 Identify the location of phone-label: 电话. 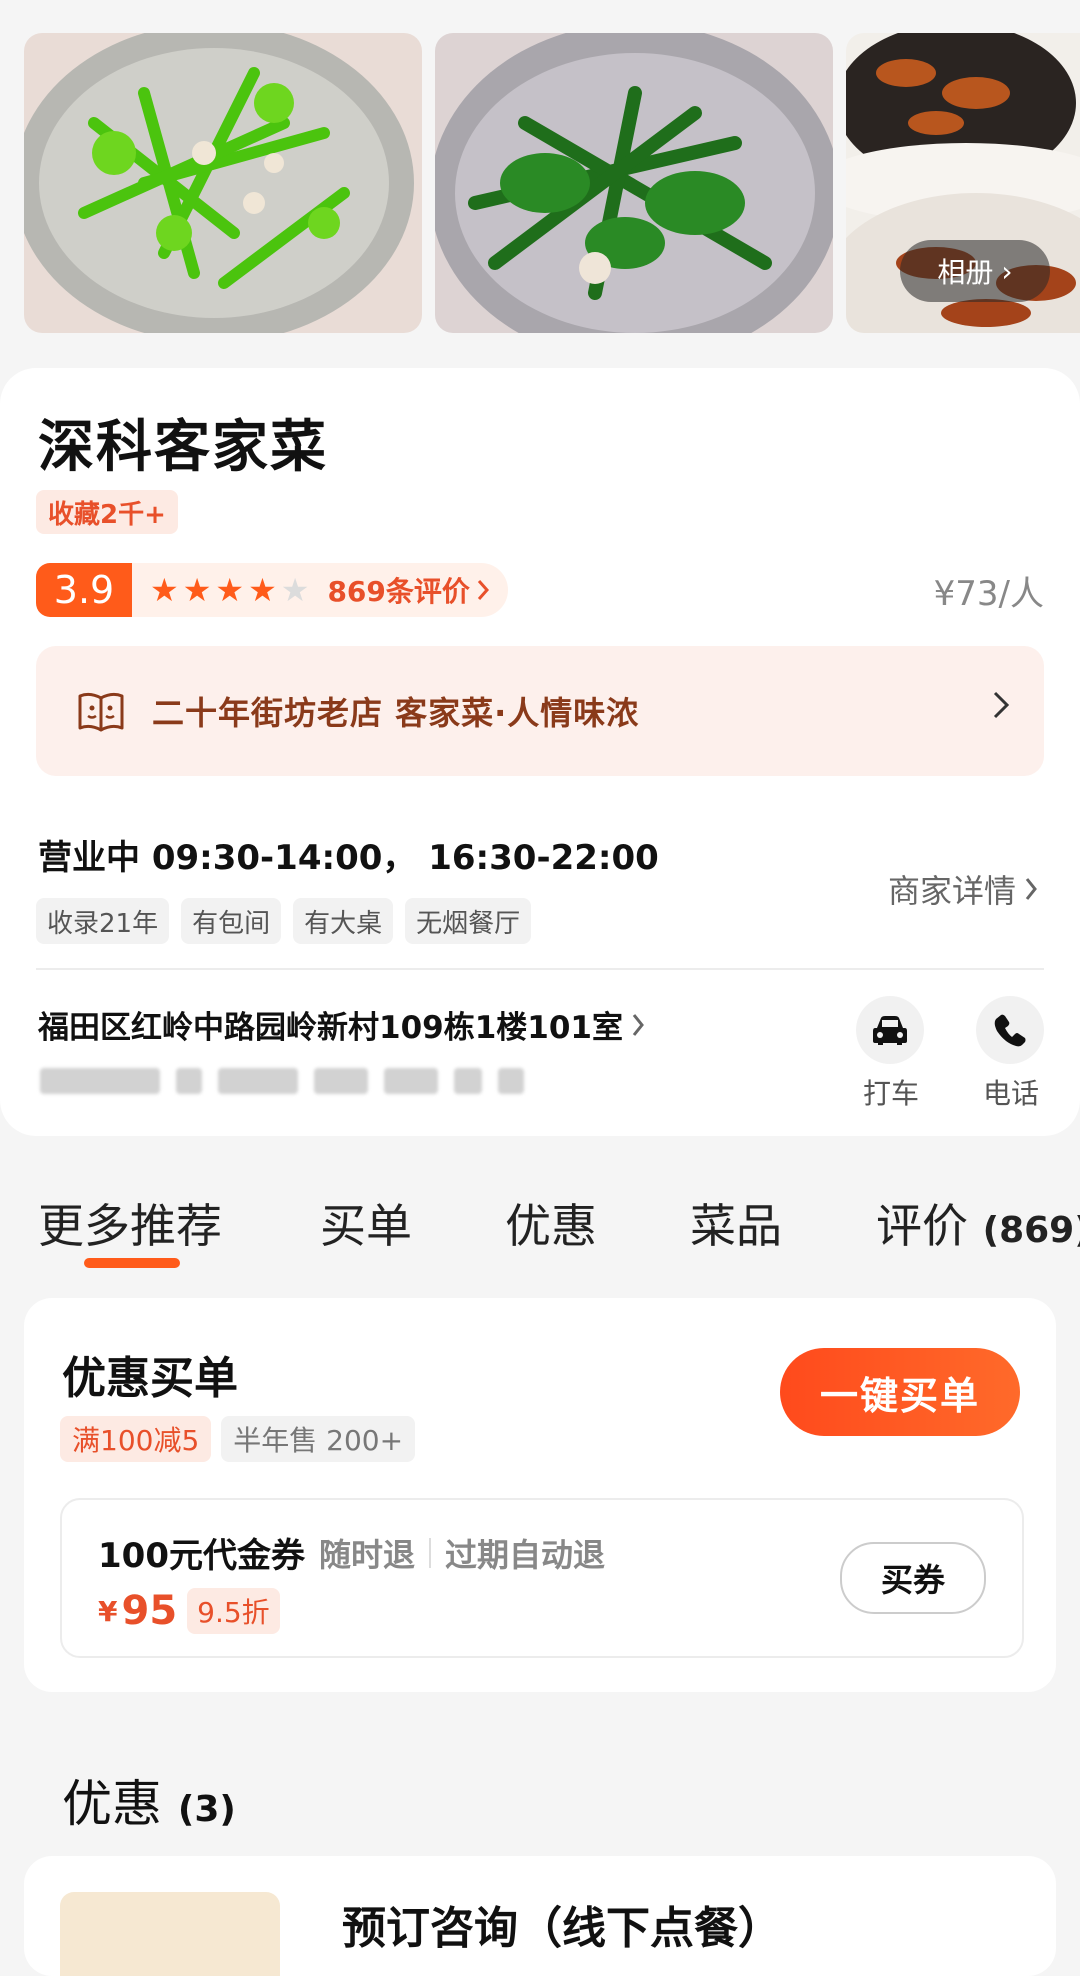
(1010, 1093).